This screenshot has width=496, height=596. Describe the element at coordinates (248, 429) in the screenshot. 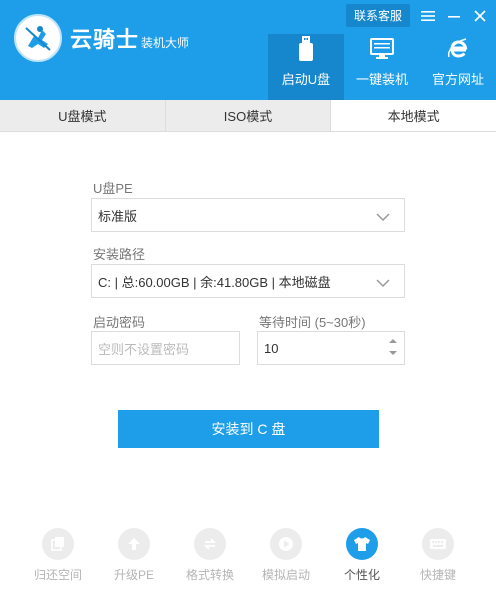

I see `install-button: 安装到 C 盘` at that location.